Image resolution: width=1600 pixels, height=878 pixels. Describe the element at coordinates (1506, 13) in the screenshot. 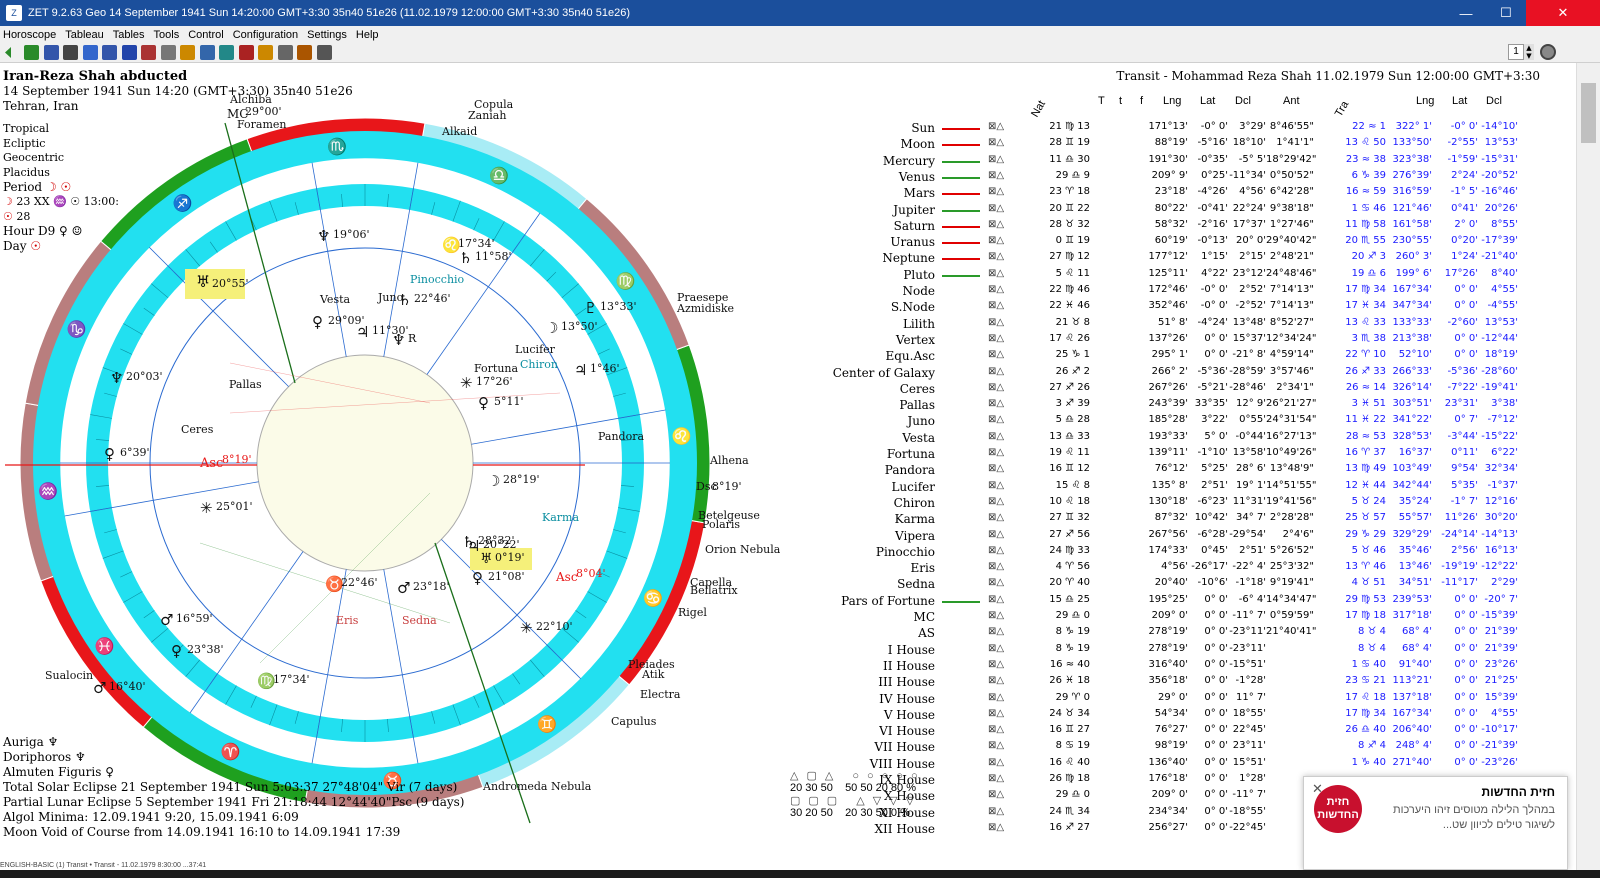

I see `maximize-button: ☐` at that location.